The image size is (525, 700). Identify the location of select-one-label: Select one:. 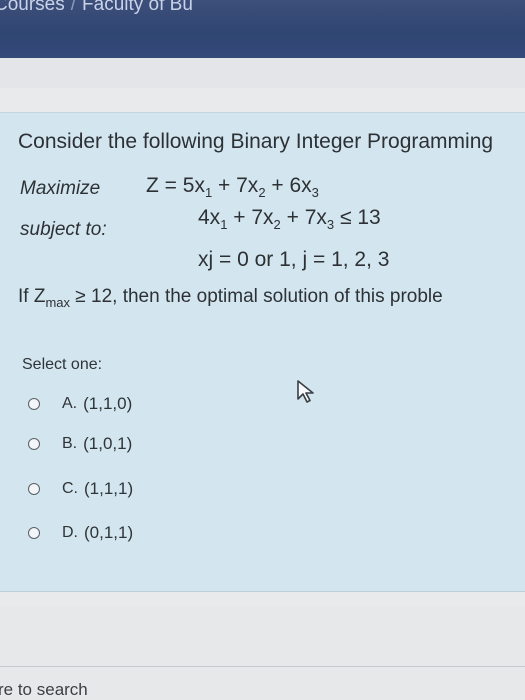
(62, 364).